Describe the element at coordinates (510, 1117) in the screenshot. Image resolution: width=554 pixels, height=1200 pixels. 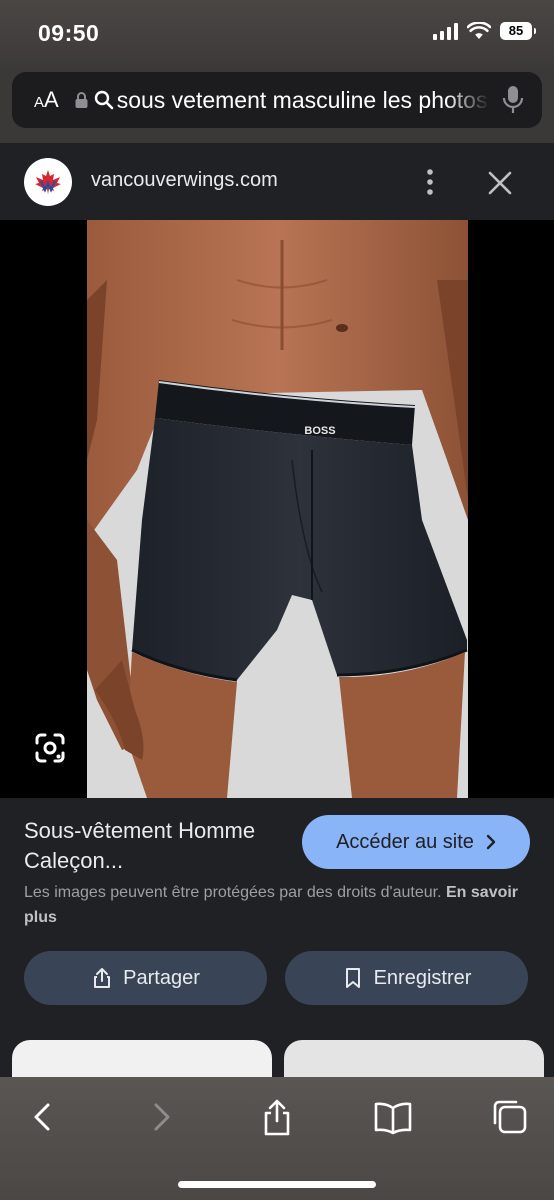
I see `tabs-icon` at that location.